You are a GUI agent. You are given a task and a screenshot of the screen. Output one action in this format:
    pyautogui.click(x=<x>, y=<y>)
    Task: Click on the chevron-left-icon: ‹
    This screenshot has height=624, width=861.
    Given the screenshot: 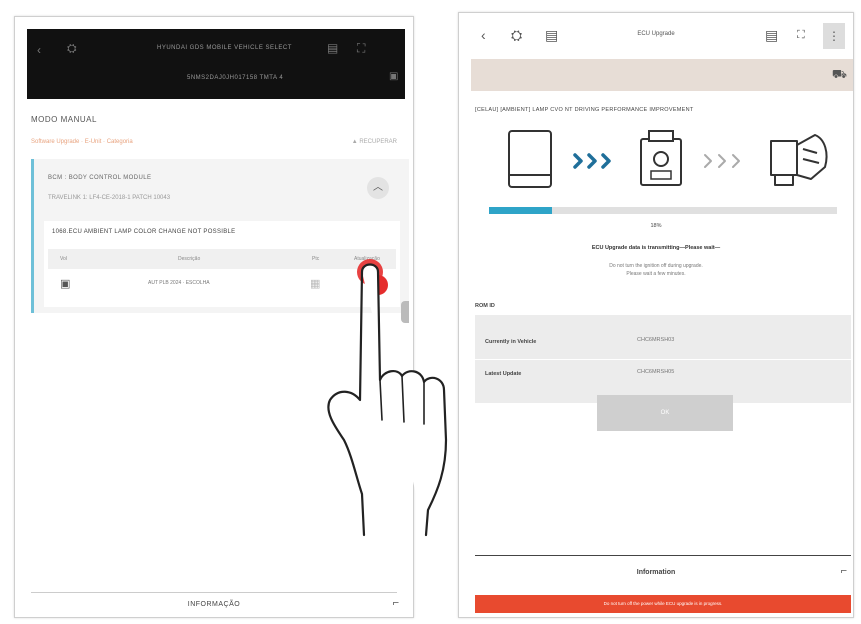 What is the action you would take?
    pyautogui.click(x=39, y=50)
    